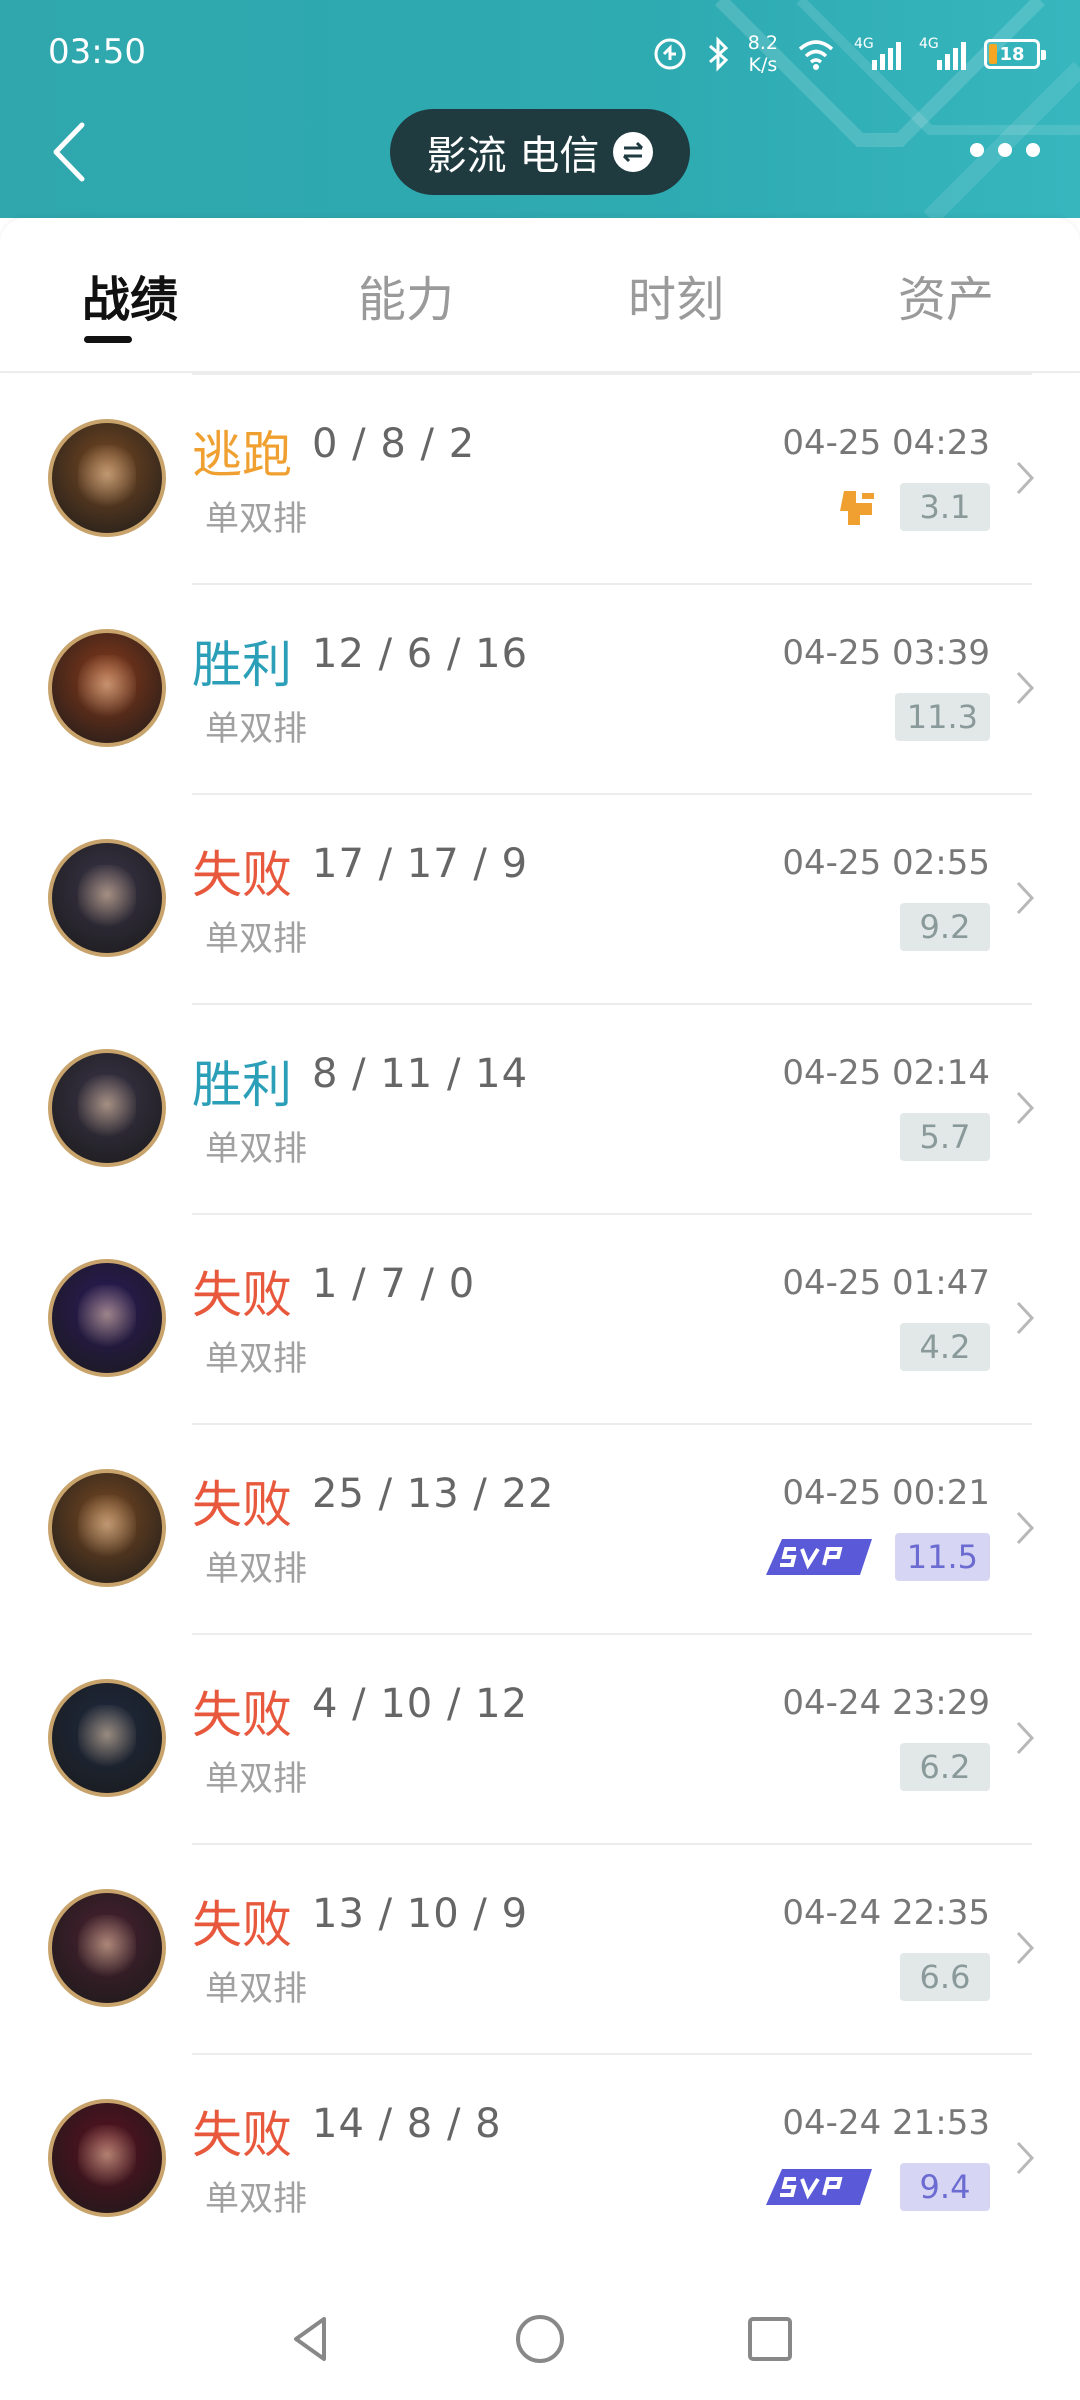 The height and width of the screenshot is (2400, 1080). What do you see at coordinates (762, 43) in the screenshot?
I see `net-speed-value: 8.2` at bounding box center [762, 43].